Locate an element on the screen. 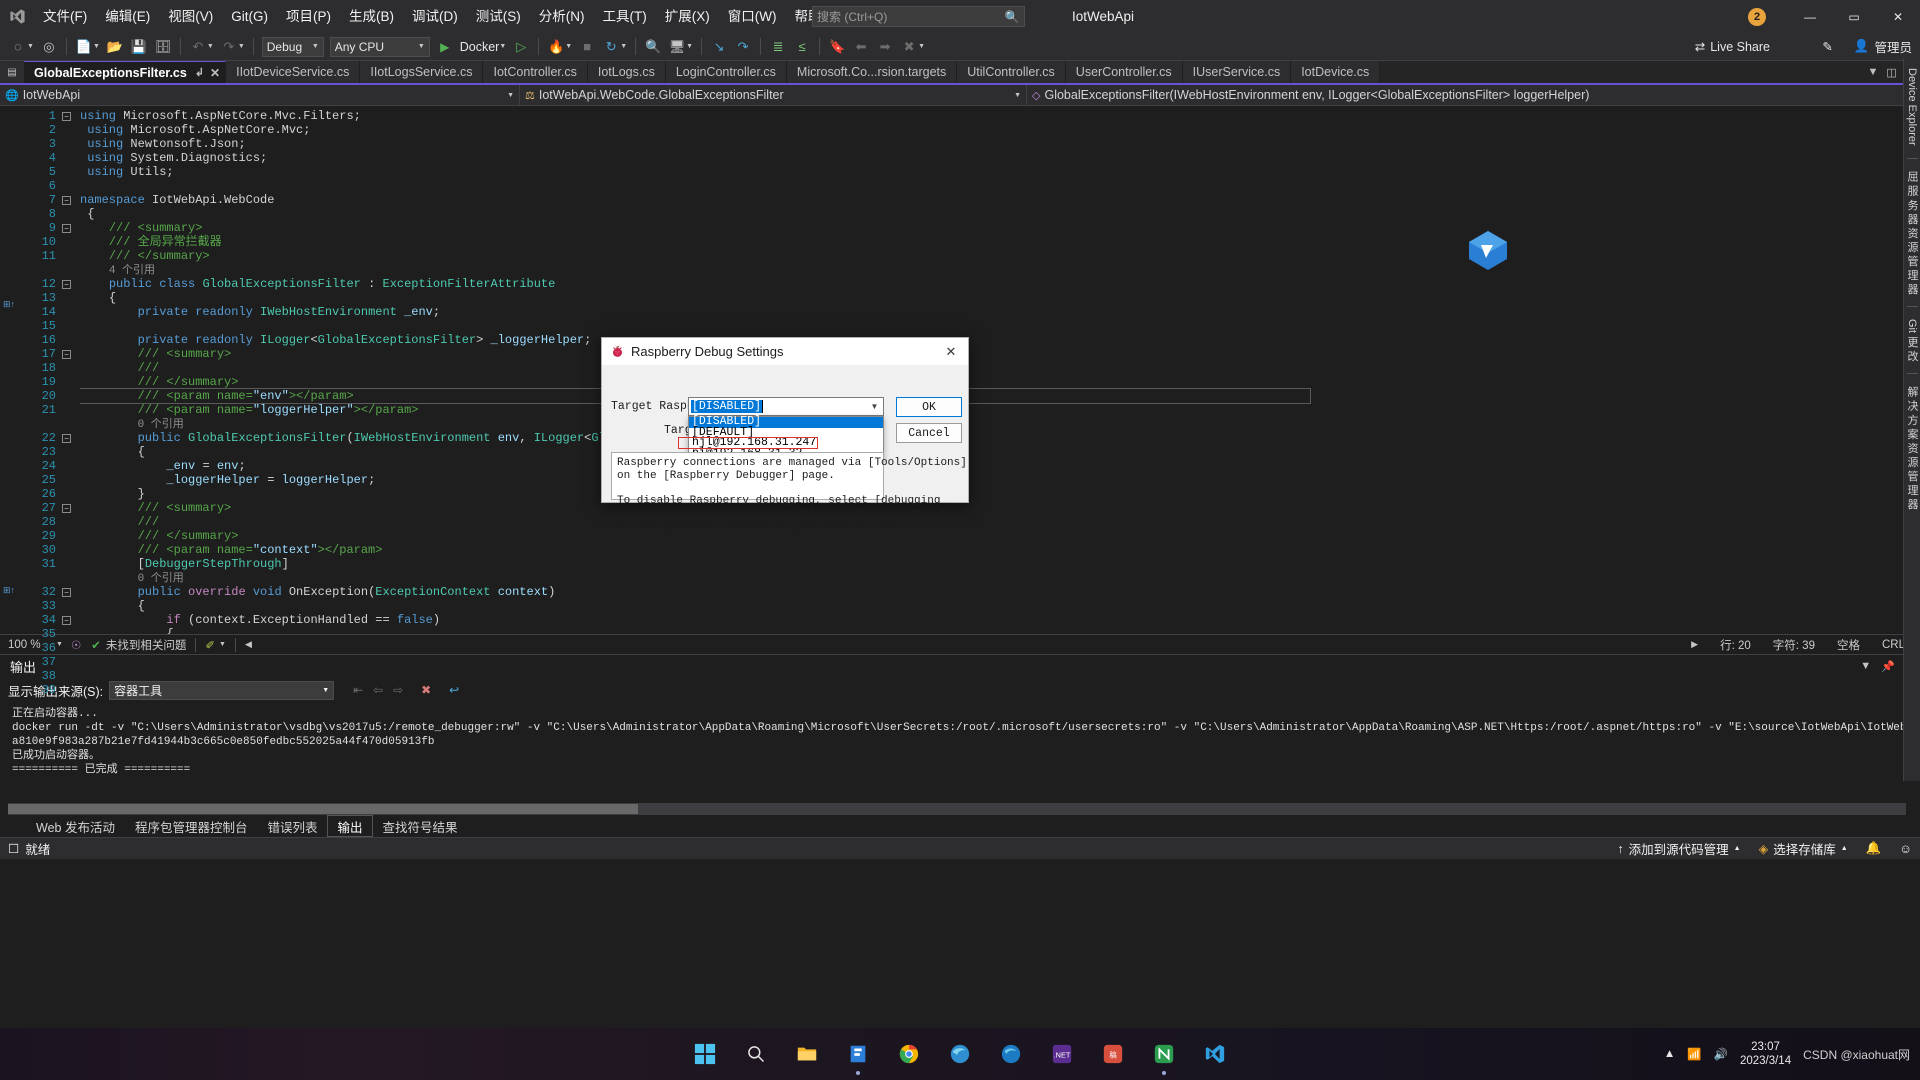 This screenshot has height=1080, width=1920. live-share-button: ⇄ Live Share is located at coordinates (1732, 47).